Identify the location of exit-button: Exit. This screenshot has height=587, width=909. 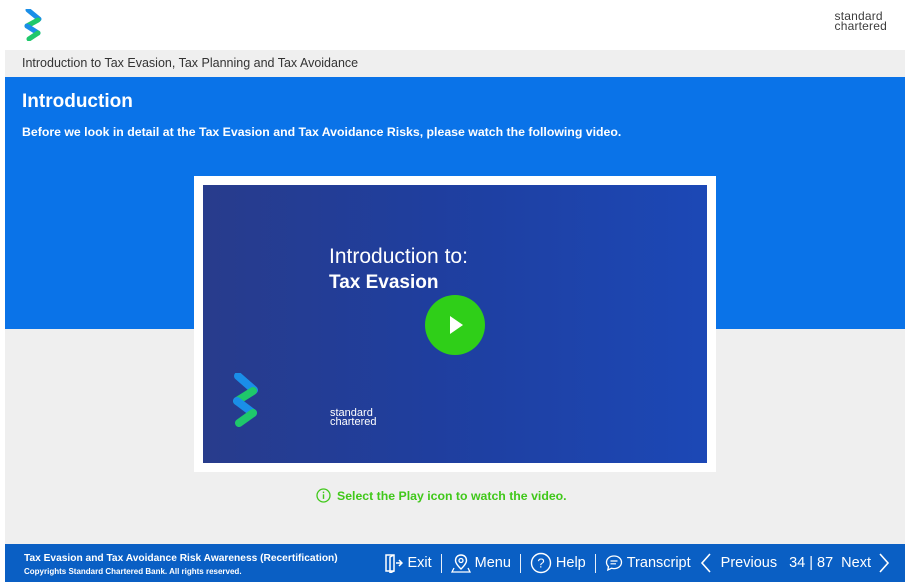
(407, 563).